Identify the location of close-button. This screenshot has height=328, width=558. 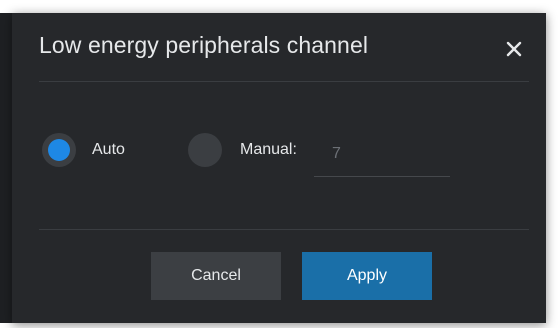
(514, 49).